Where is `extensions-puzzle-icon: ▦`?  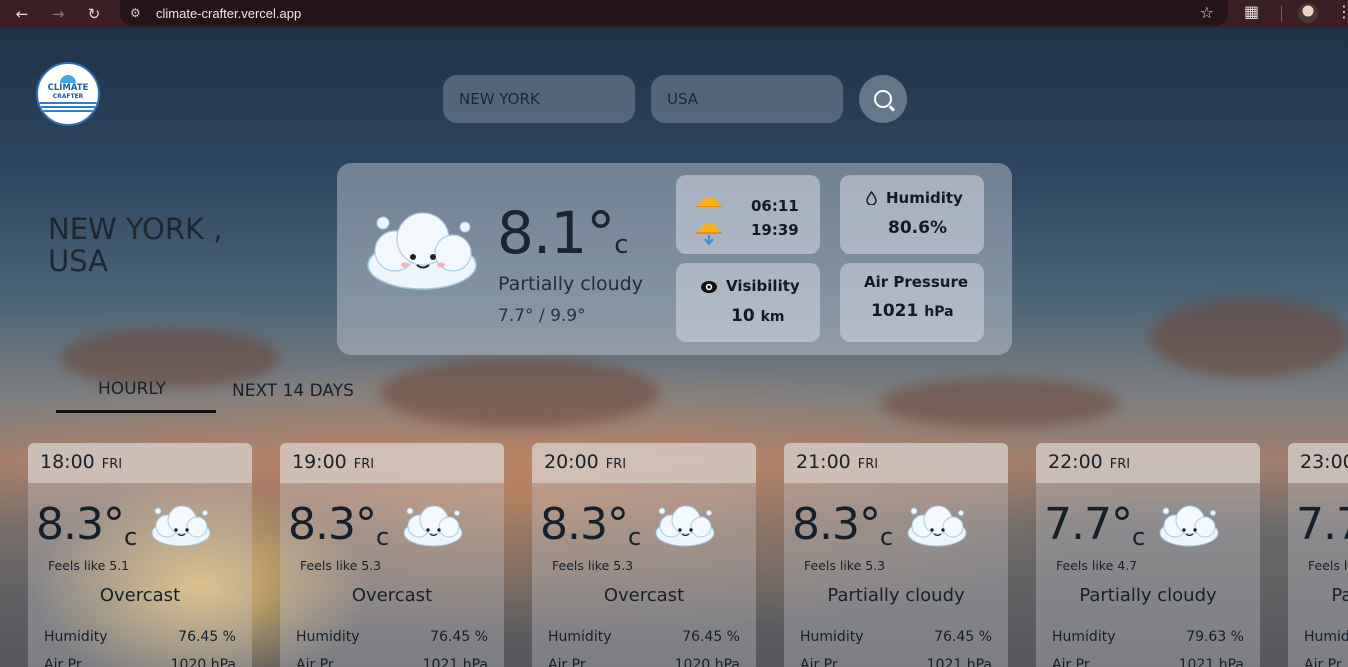 extensions-puzzle-icon: ▦ is located at coordinates (1251, 11).